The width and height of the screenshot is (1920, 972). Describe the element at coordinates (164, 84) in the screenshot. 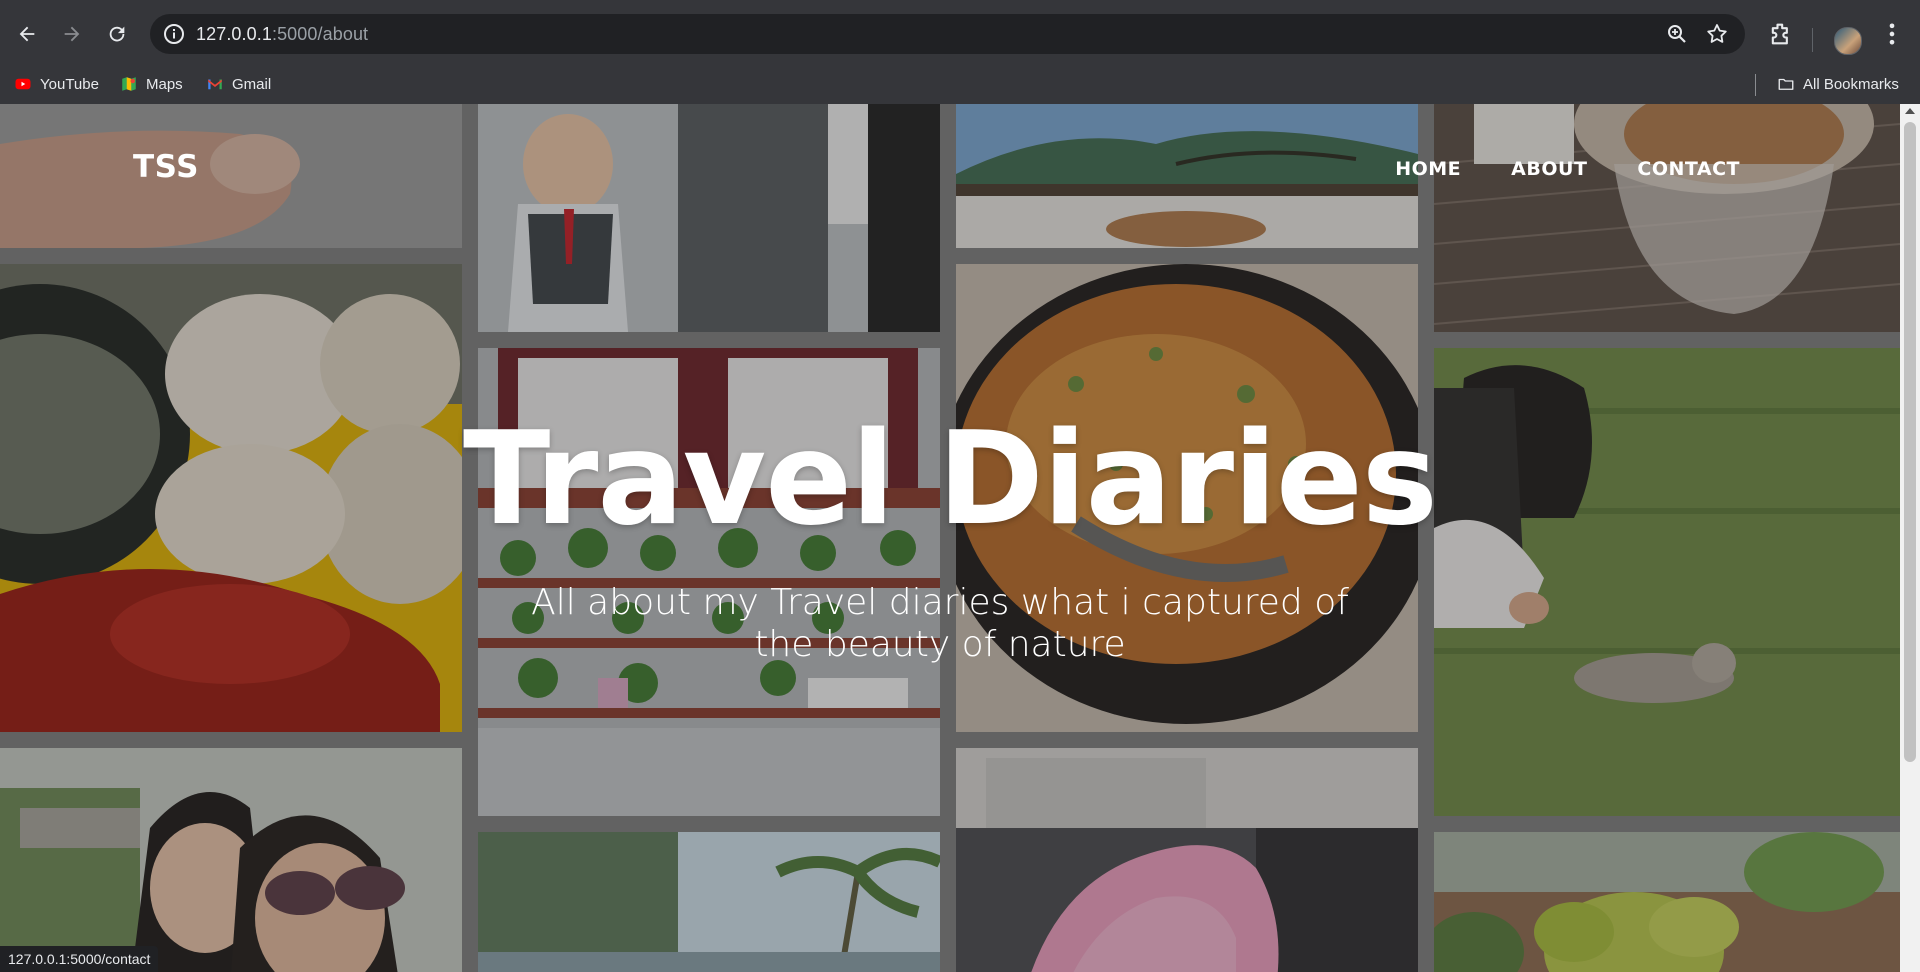

I see `bookmark-label: Maps` at that location.